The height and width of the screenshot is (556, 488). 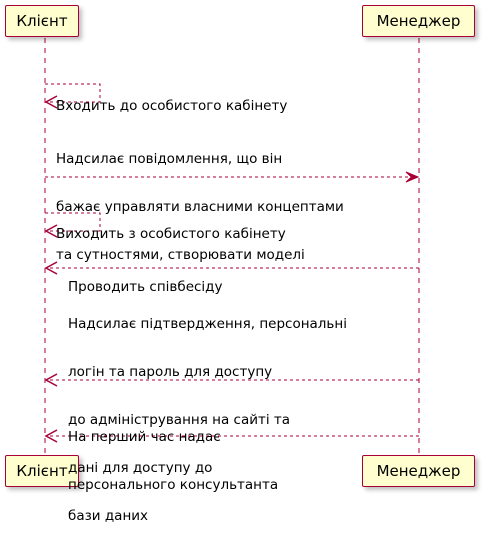 I want to click on message-6-line-1: На перший час надає, so click(x=144, y=437).